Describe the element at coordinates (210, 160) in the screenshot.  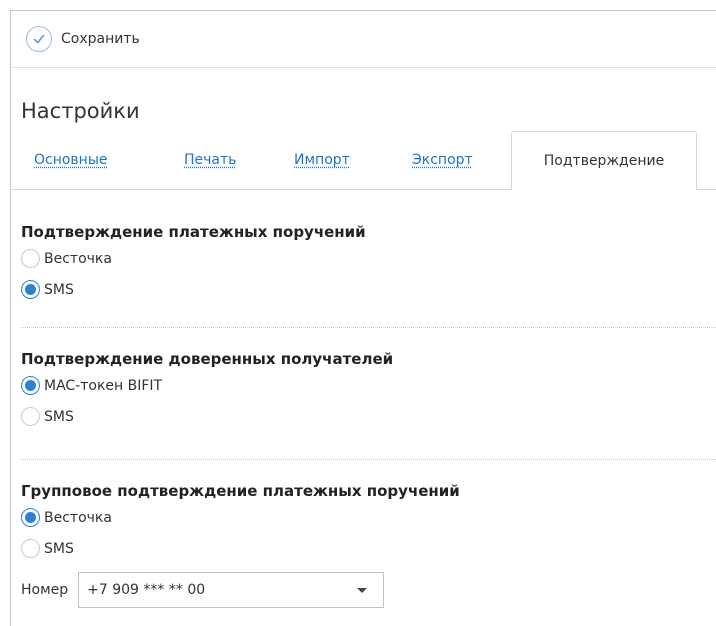
I see `tab-pechat: Печать` at that location.